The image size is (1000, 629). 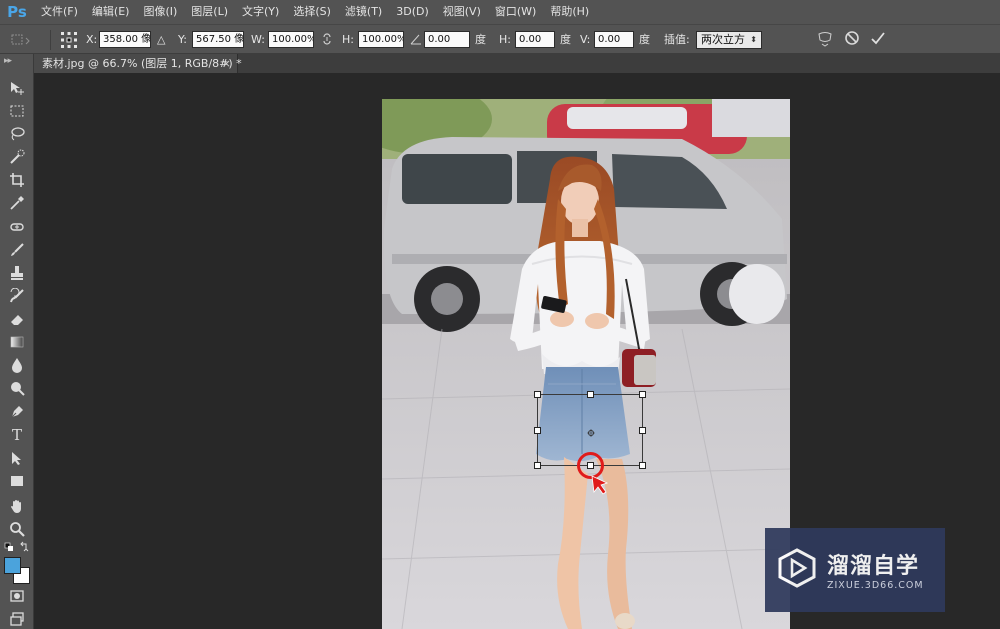 What do you see at coordinates (517, 63) in the screenshot?
I see `document-tab-bar: 素材.jpg @ 66.7% (图层 1, RGB/8#) * ×` at bounding box center [517, 63].